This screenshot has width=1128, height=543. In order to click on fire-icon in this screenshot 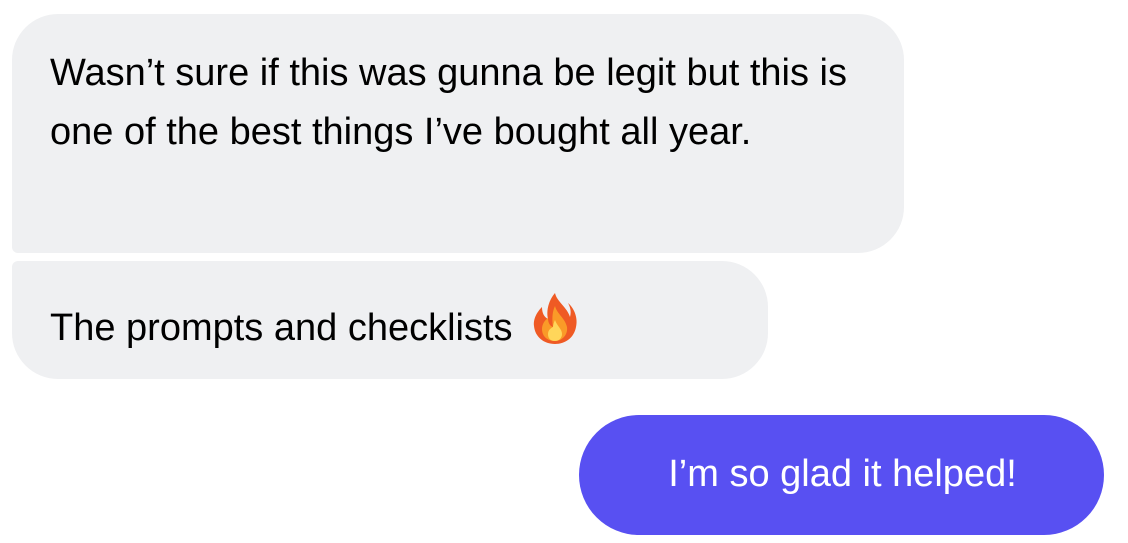, I will do `click(555, 327)`.